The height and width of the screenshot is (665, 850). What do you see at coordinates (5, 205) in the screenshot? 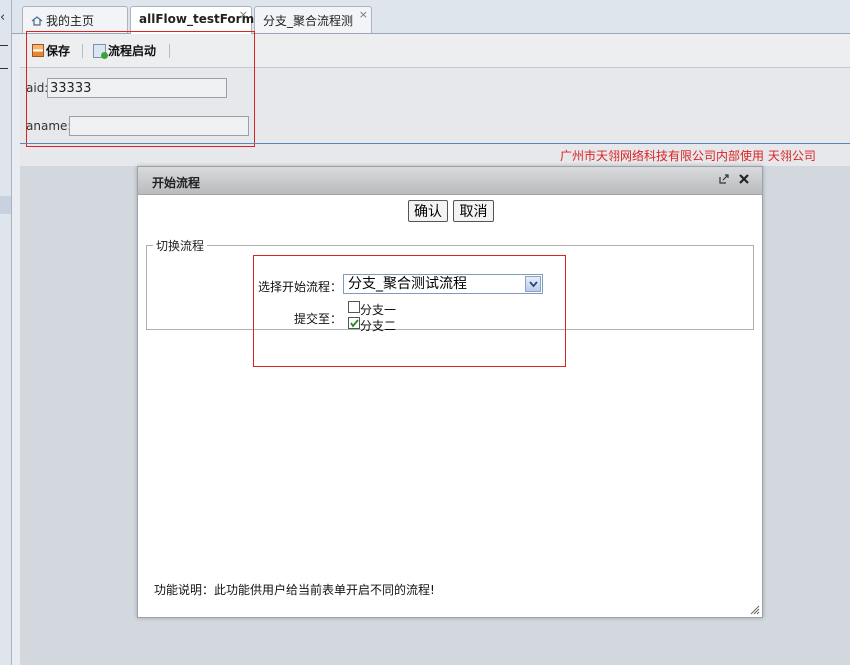
I see `left-panel-selected-item` at bounding box center [5, 205].